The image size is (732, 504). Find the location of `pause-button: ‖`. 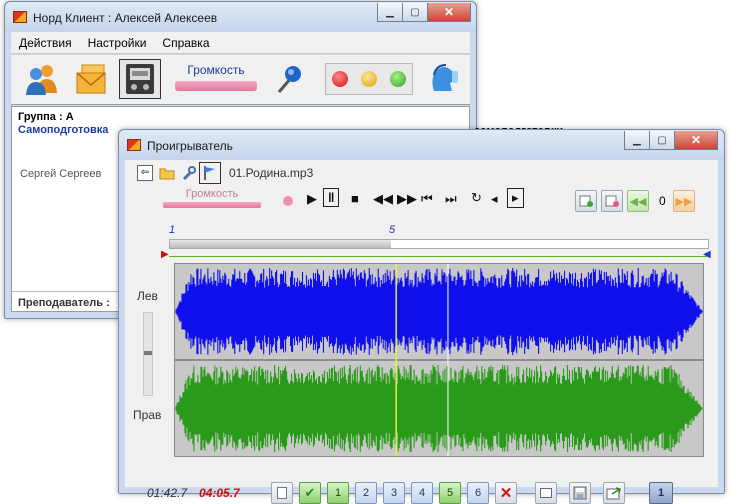

pause-button: ‖ is located at coordinates (331, 197).